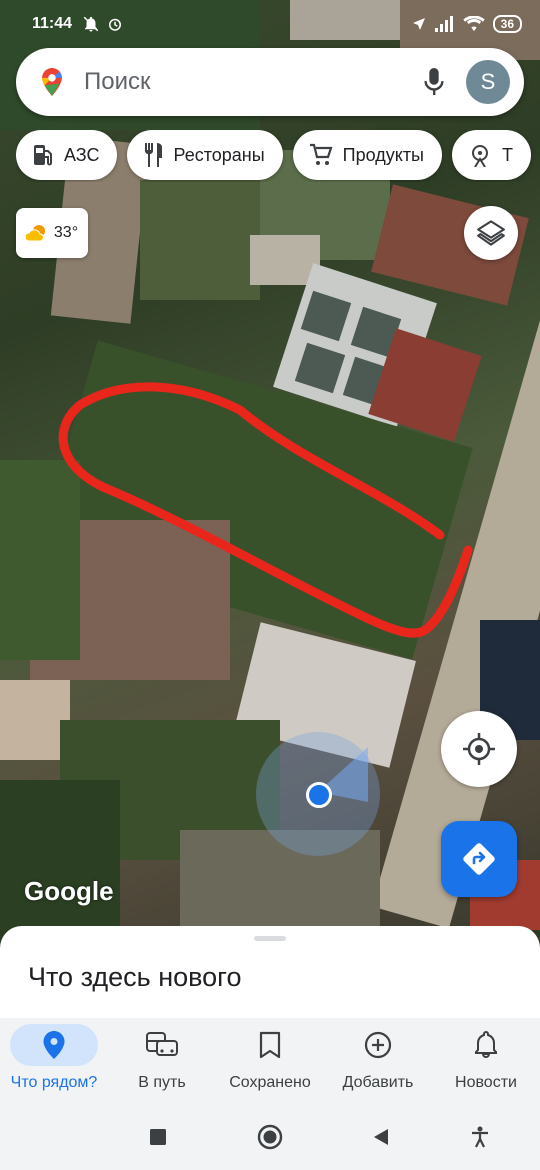 Image resolution: width=540 pixels, height=1170 pixels. Describe the element at coordinates (158, 1137) in the screenshot. I see `recents-icon` at that location.